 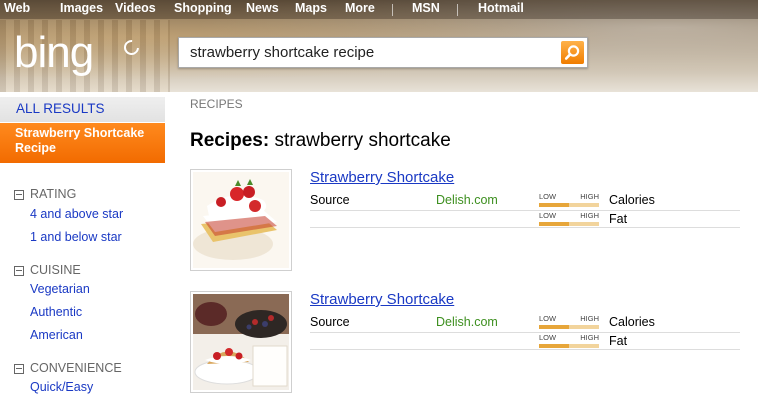 What do you see at coordinates (426, 8) in the screenshot?
I see `nav-msn: MSN` at bounding box center [426, 8].